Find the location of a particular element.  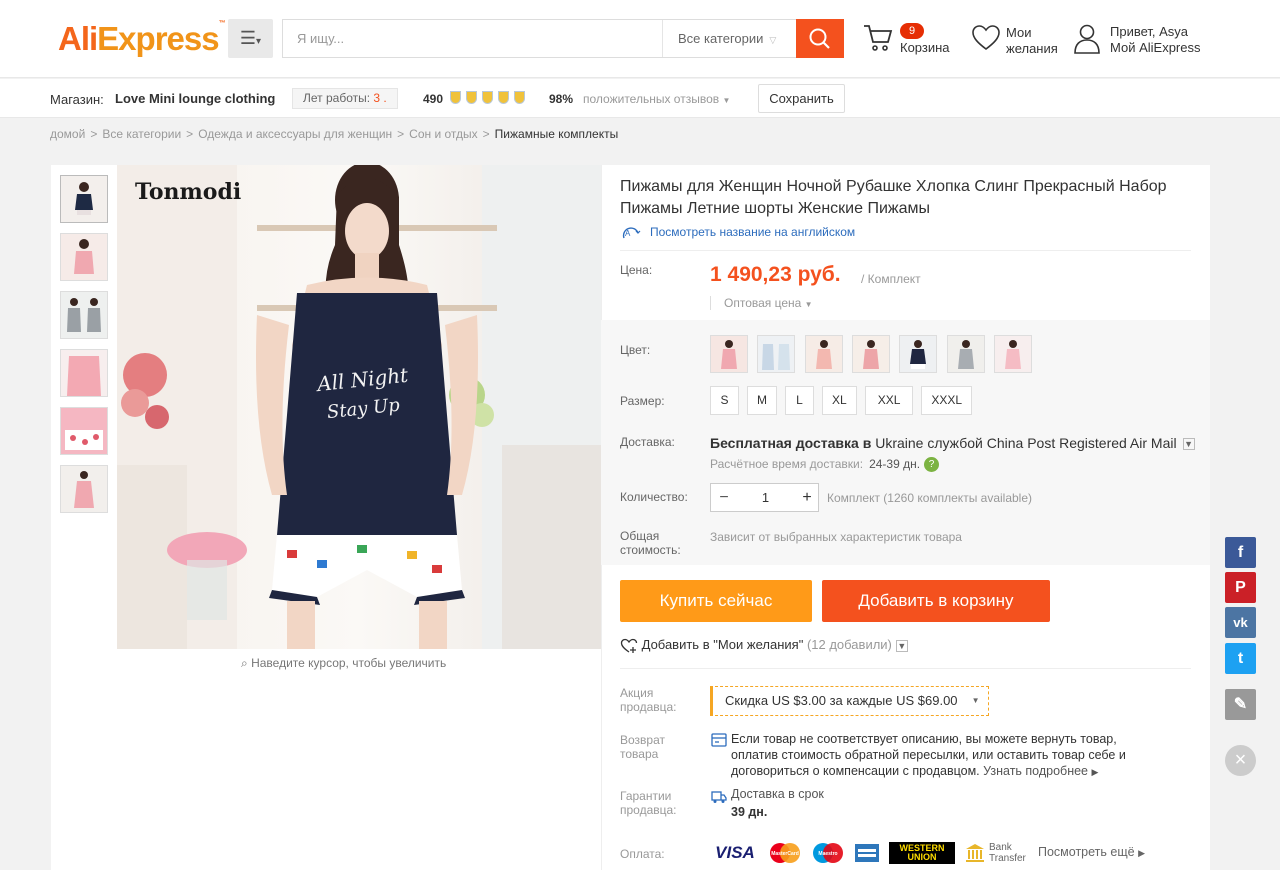

size-option-xxl: XXL is located at coordinates (889, 400).